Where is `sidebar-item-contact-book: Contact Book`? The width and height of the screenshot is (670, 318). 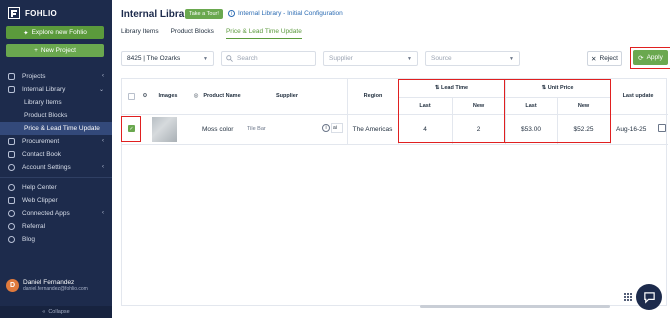
sidebar-item-contact-book: Contact Book is located at coordinates (56, 154).